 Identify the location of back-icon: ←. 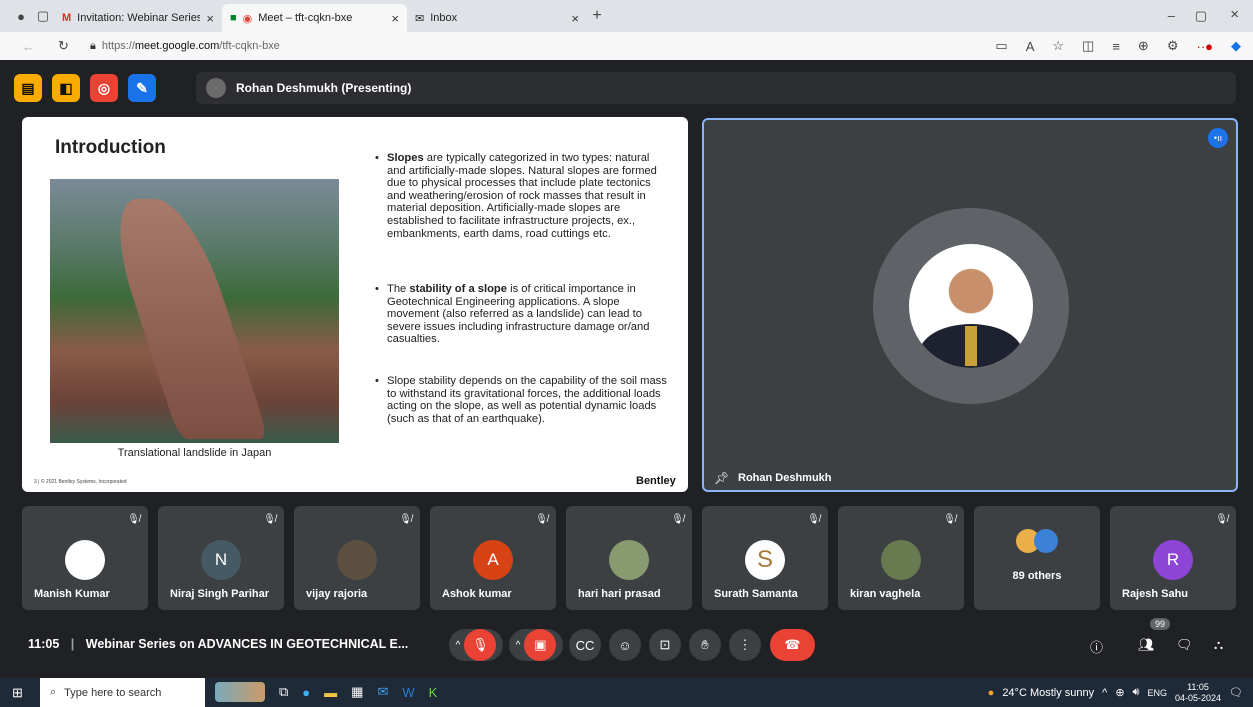
(28, 46).